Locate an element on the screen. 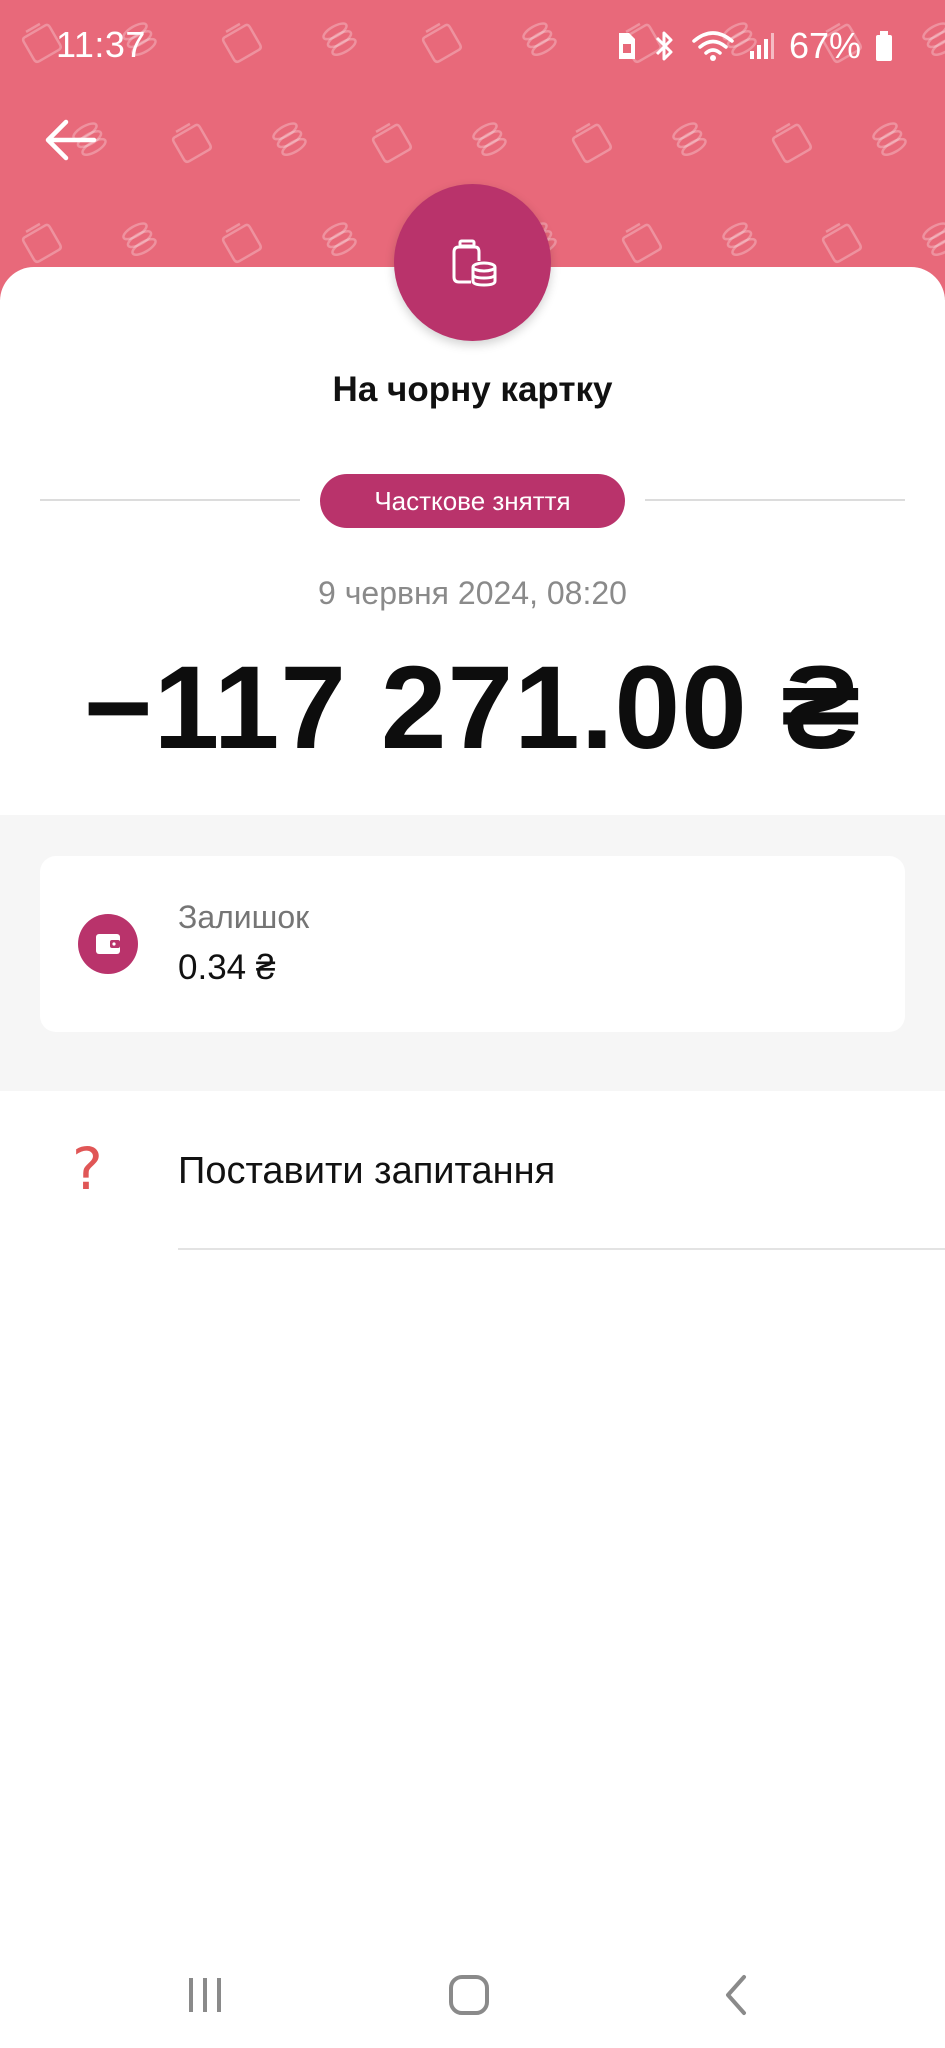 The image size is (945, 2048). home-button is located at coordinates (469, 1995).